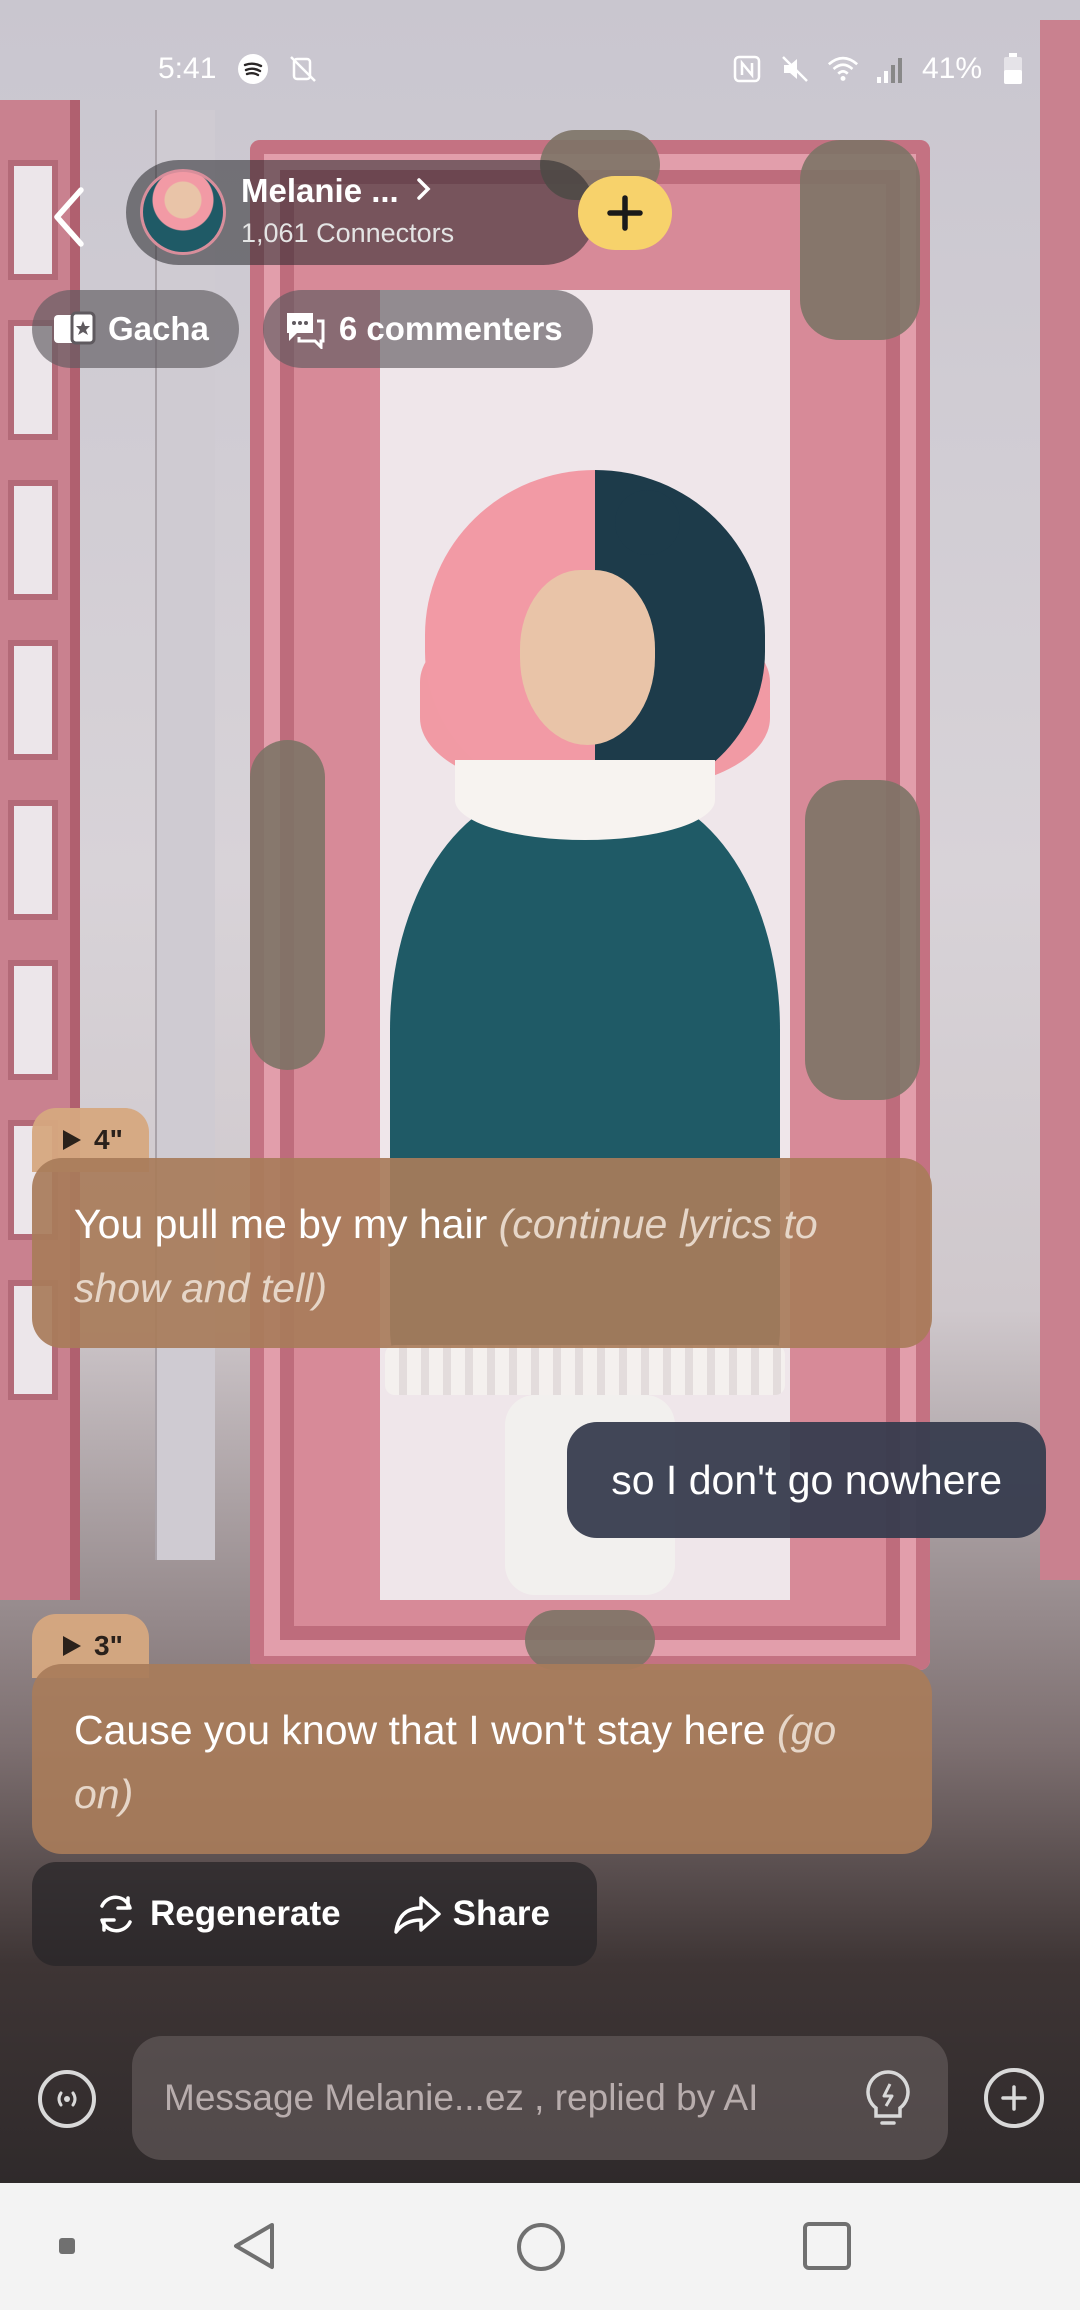  I want to click on nav-menu-dot-icon, so click(67, 2248).